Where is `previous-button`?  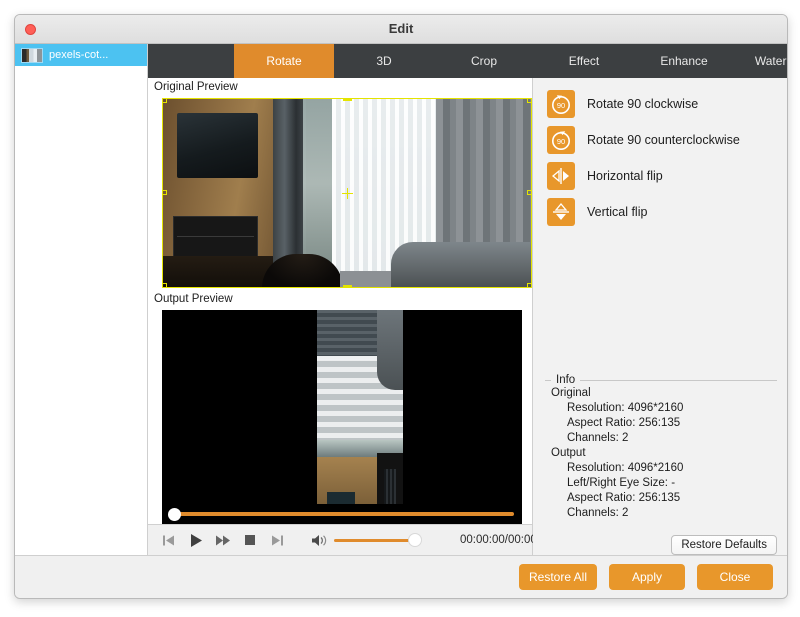 previous-button is located at coordinates (169, 540).